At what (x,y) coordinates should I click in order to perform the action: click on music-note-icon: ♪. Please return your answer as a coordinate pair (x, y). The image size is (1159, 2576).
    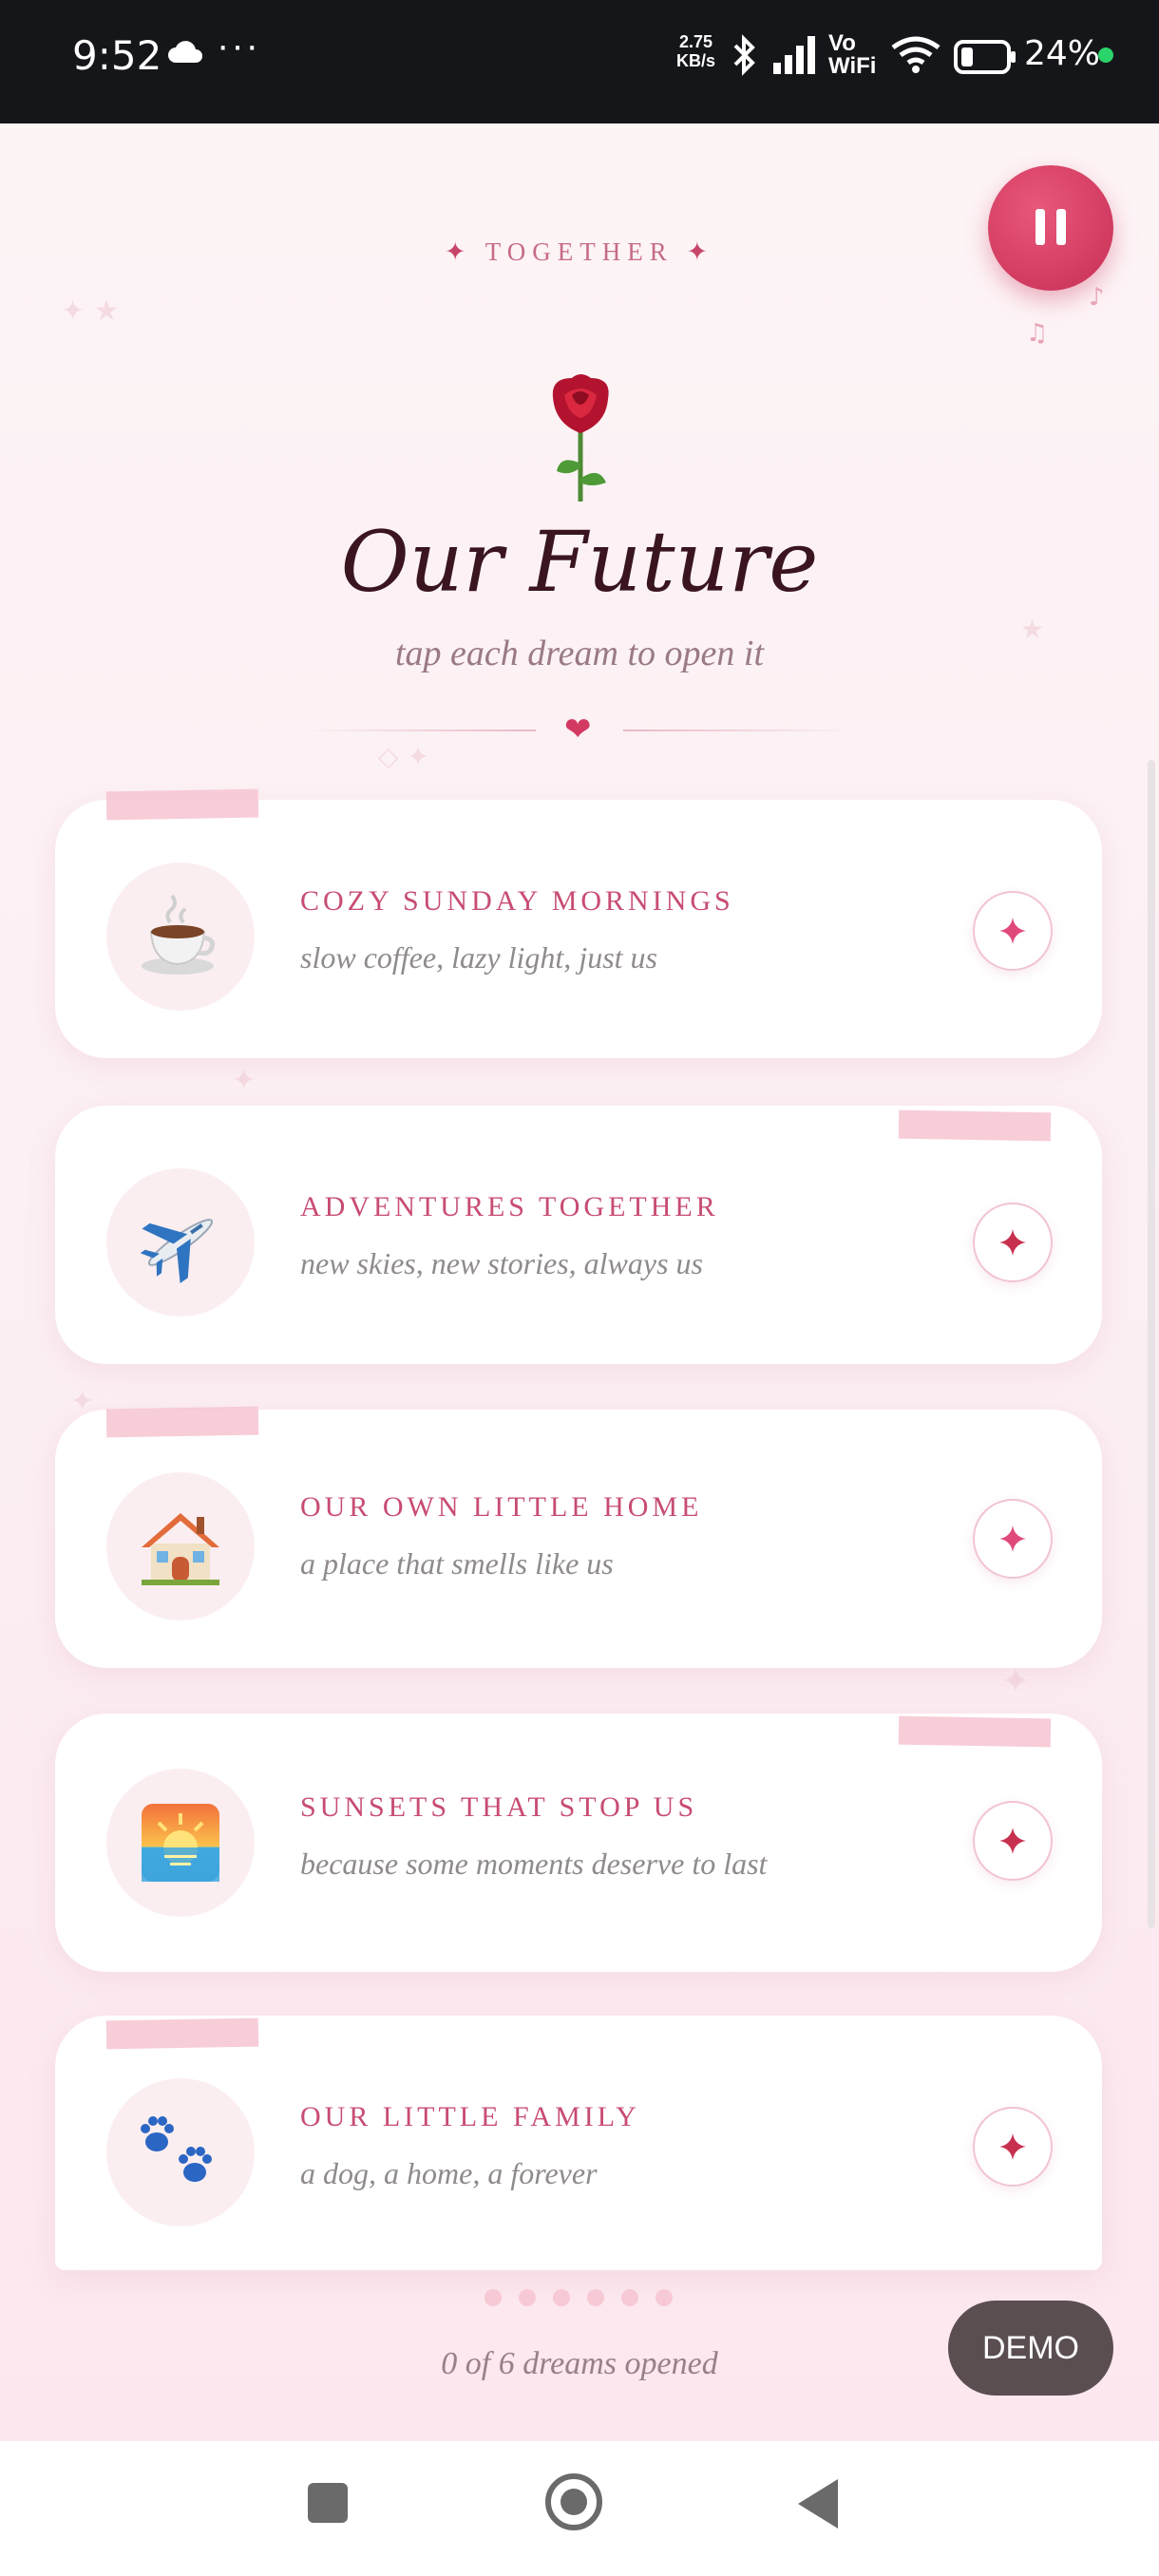
    Looking at the image, I should click on (1097, 297).